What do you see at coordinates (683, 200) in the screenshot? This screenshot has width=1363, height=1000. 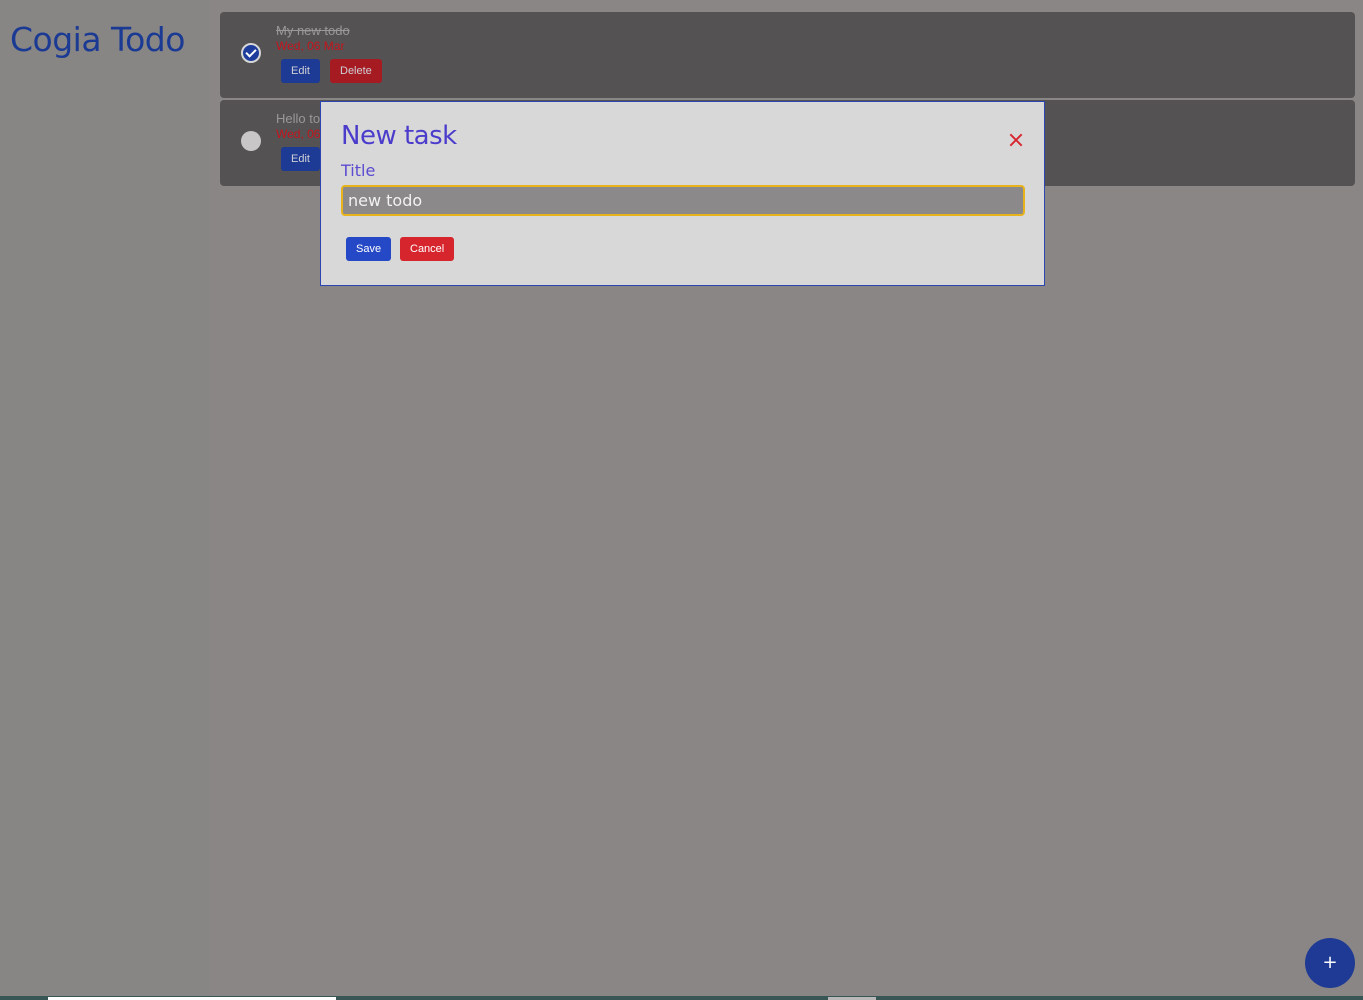 I see `title-input` at bounding box center [683, 200].